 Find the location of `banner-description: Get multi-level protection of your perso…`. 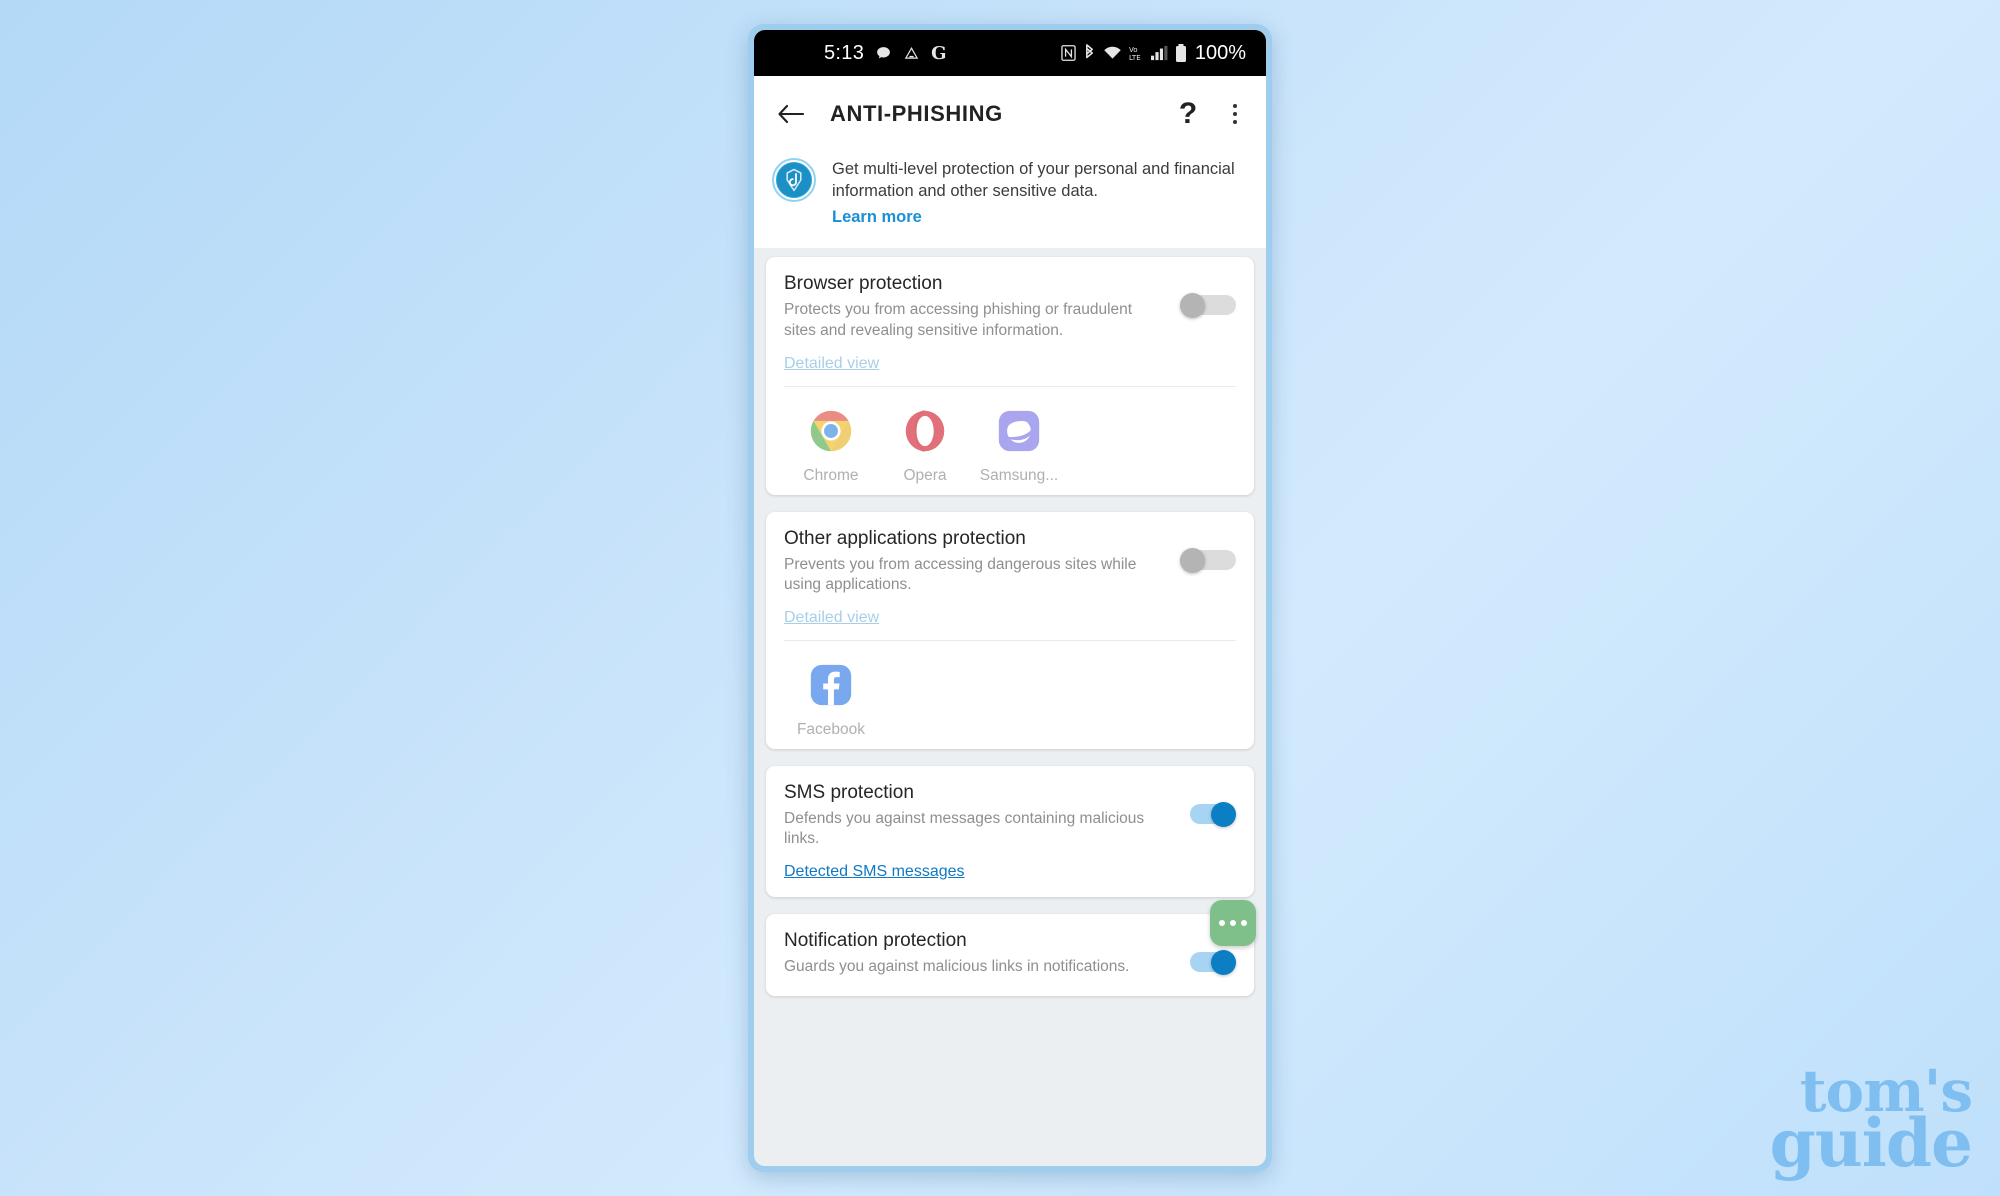

banner-description: Get multi-level protection of your perso… is located at coordinates (1033, 180).